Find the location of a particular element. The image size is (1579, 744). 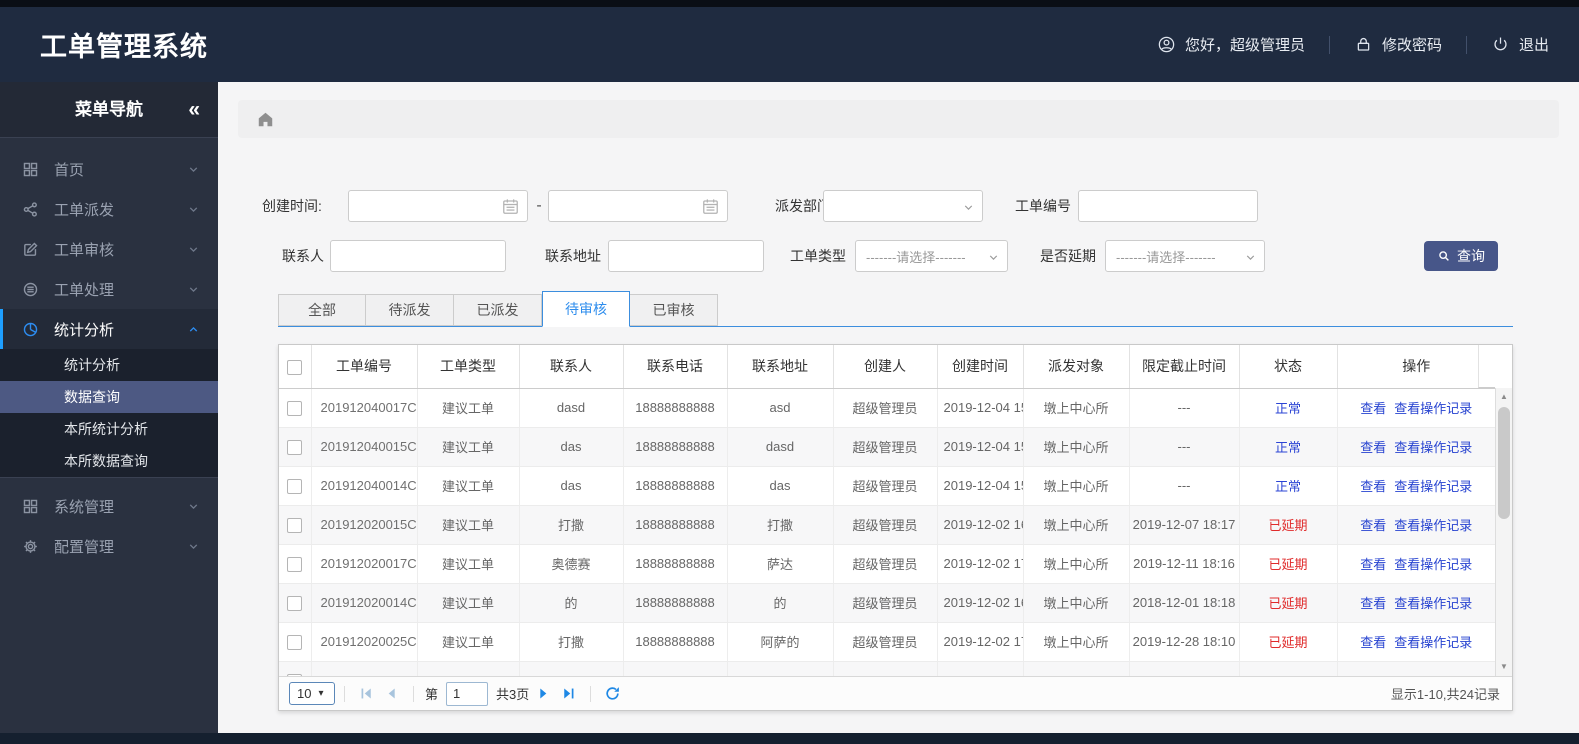

chevron-up-icon is located at coordinates (193, 329).